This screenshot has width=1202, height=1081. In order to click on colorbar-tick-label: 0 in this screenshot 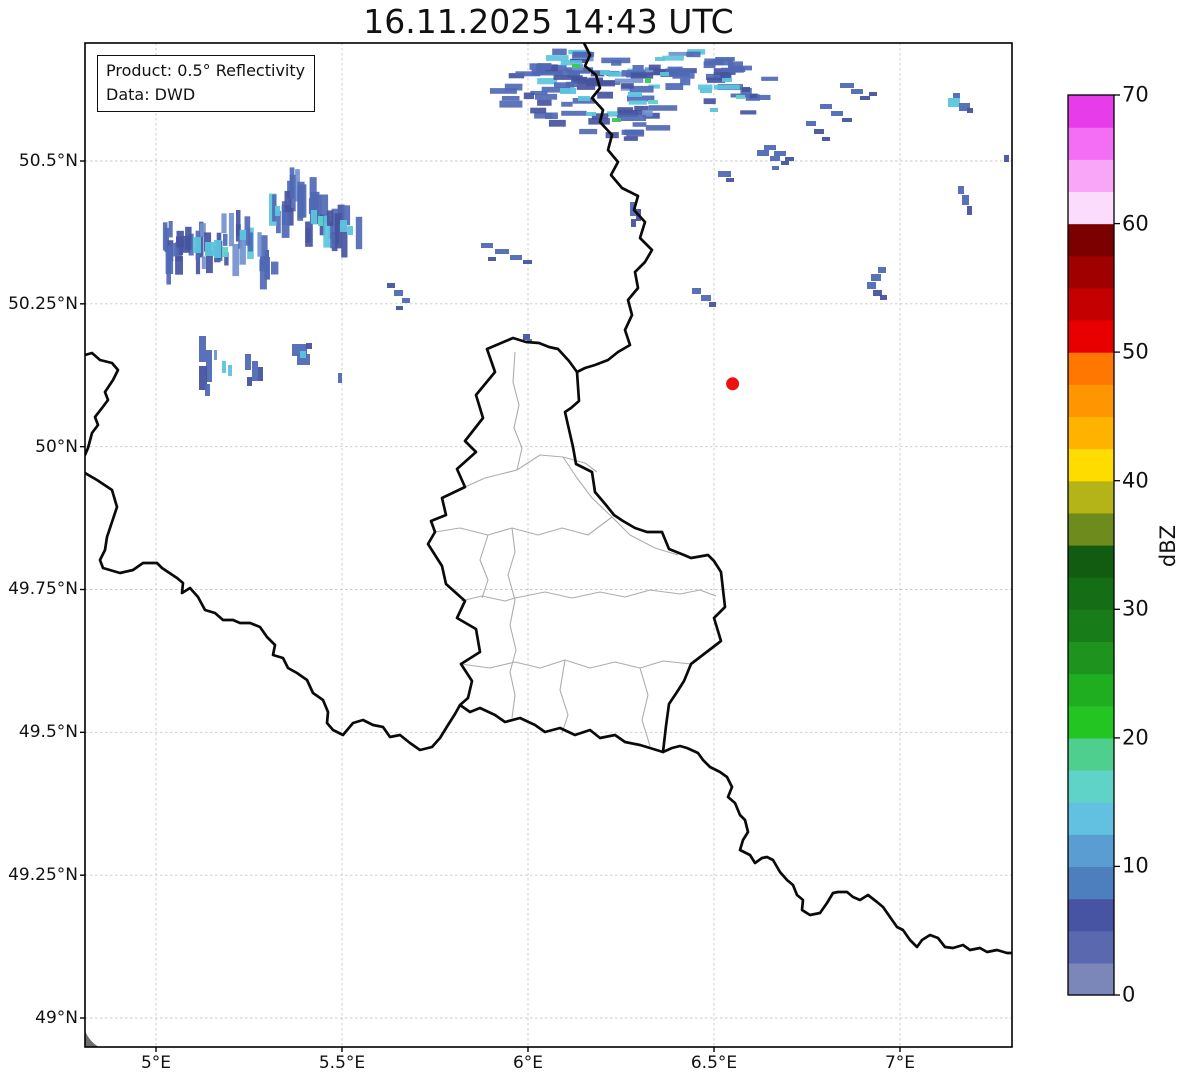, I will do `click(1129, 994)`.